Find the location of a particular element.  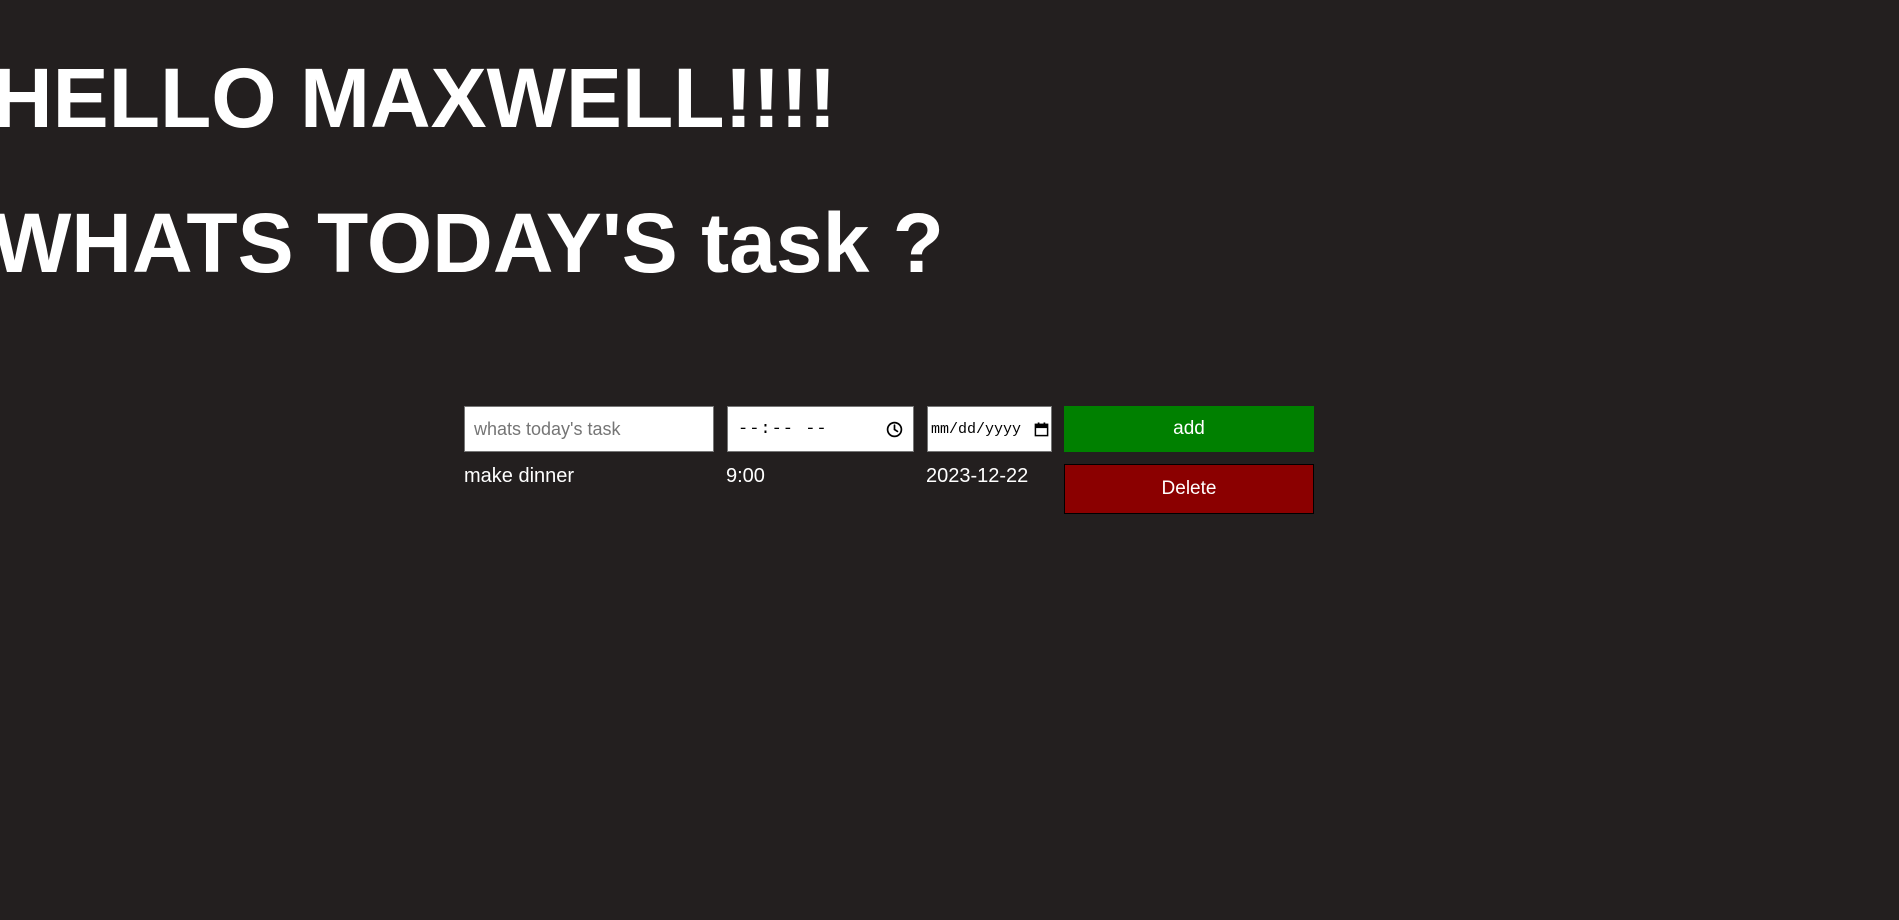

greeting-heading: HELLO MAXWELL!!!! is located at coordinates (418, 98).